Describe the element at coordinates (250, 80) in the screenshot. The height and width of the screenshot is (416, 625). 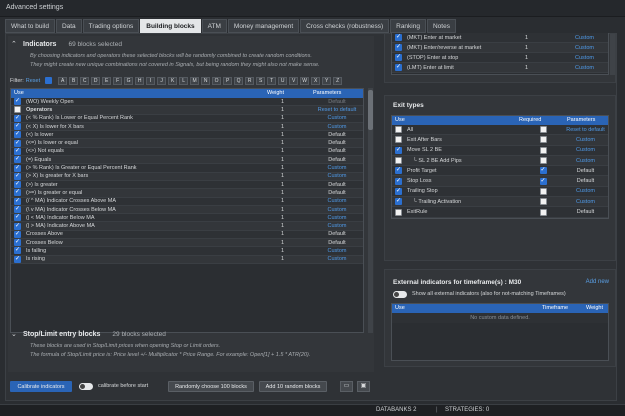
I see `filter-letter-r: R` at that location.